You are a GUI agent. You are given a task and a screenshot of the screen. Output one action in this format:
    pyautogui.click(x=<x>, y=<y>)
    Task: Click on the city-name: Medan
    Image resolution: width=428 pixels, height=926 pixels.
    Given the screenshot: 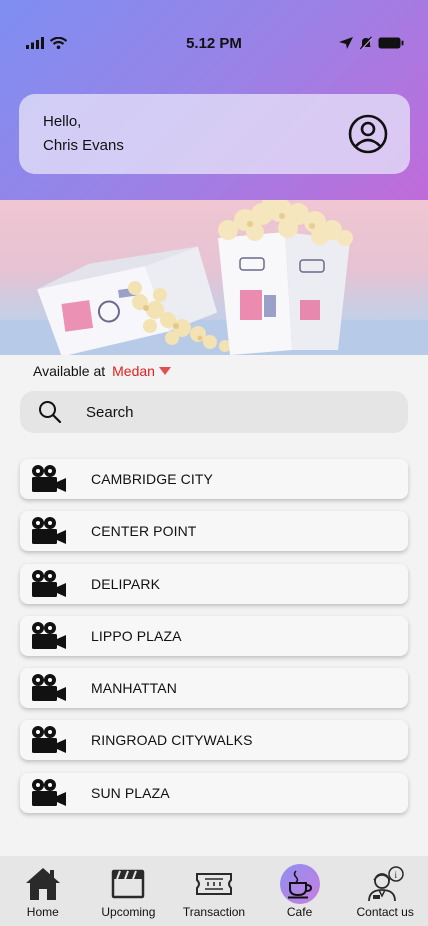 What is the action you would take?
    pyautogui.click(x=133, y=371)
    